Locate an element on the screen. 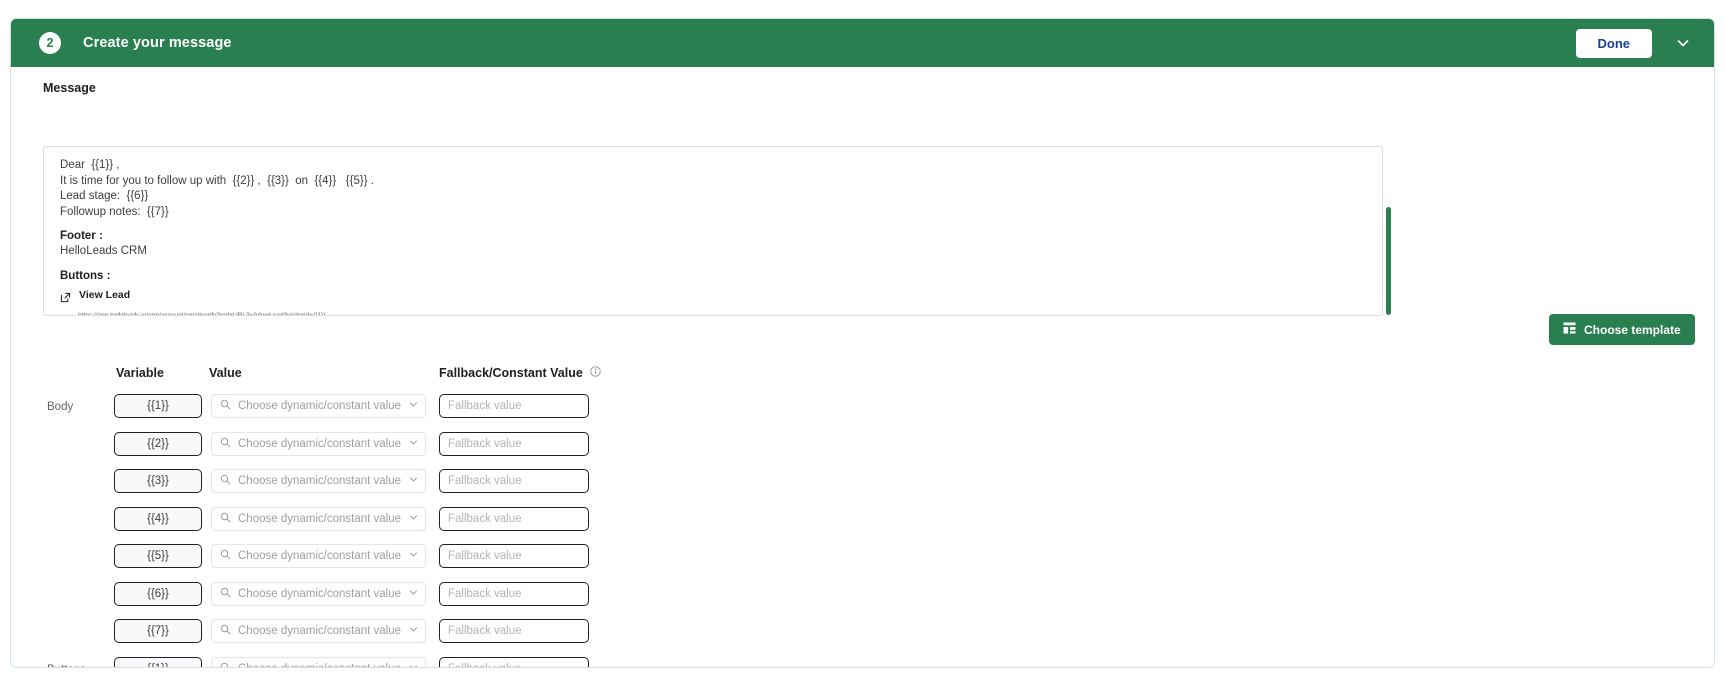  message-scrollbar-thumb is located at coordinates (1388, 261).